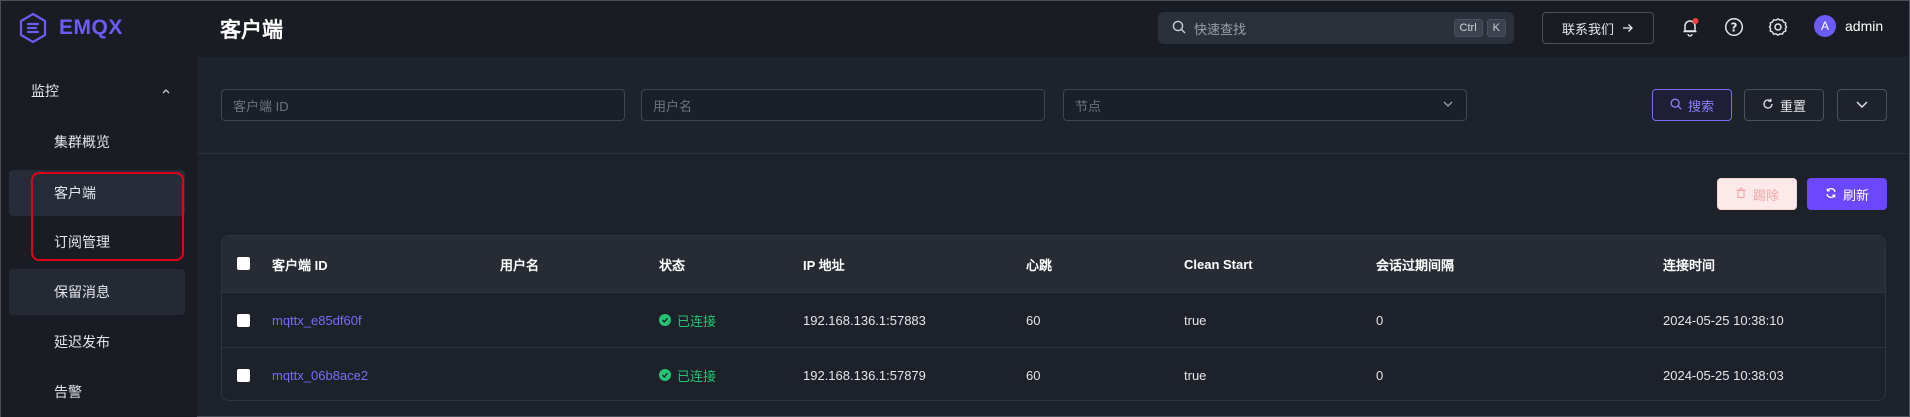  I want to click on logo: EMQX, so click(70, 28).